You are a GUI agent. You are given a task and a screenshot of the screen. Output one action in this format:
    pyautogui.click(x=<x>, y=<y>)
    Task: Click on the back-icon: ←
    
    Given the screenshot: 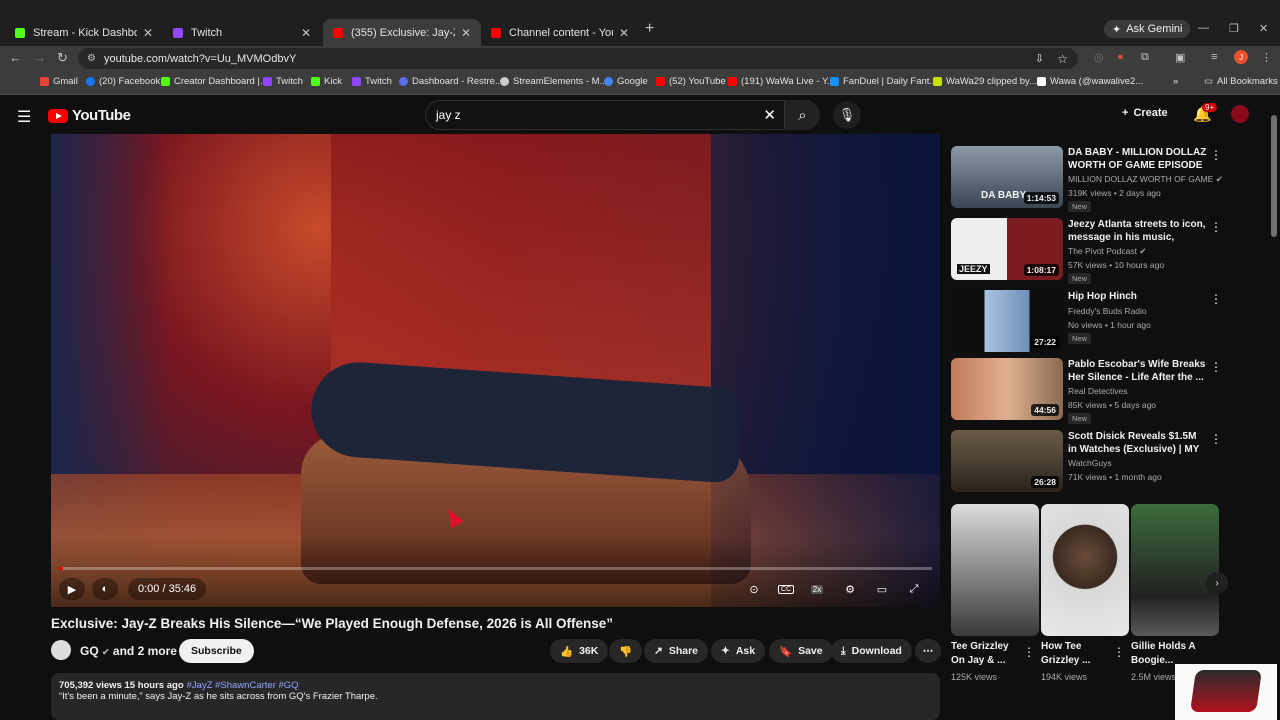 What is the action you would take?
    pyautogui.click(x=15, y=57)
    